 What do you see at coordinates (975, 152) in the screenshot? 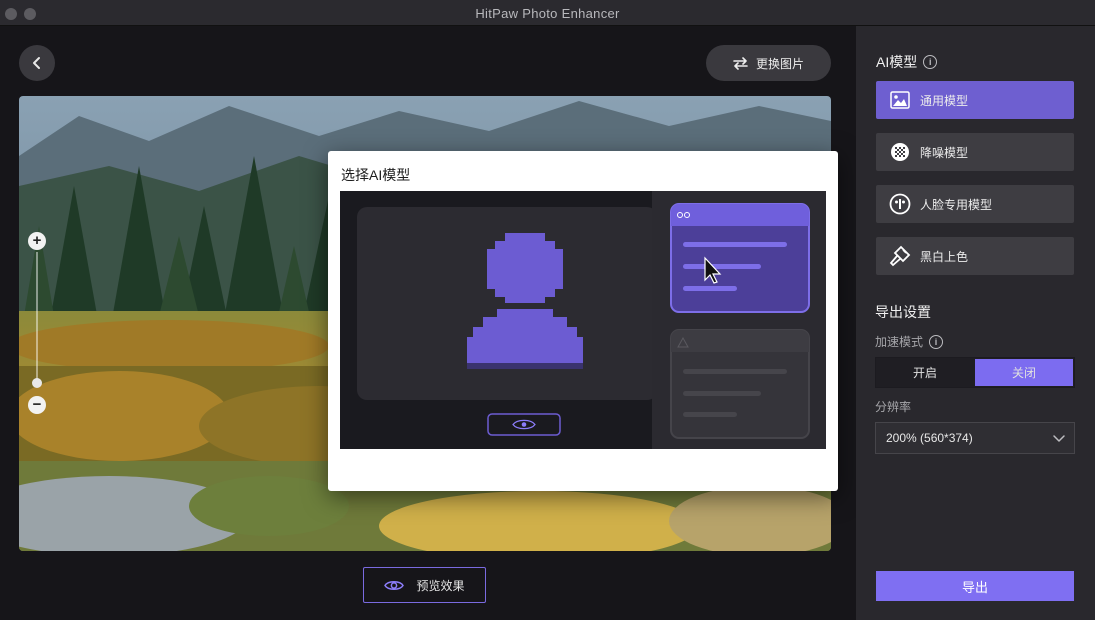
I see `model-denoise-button: 降噪模型` at bounding box center [975, 152].